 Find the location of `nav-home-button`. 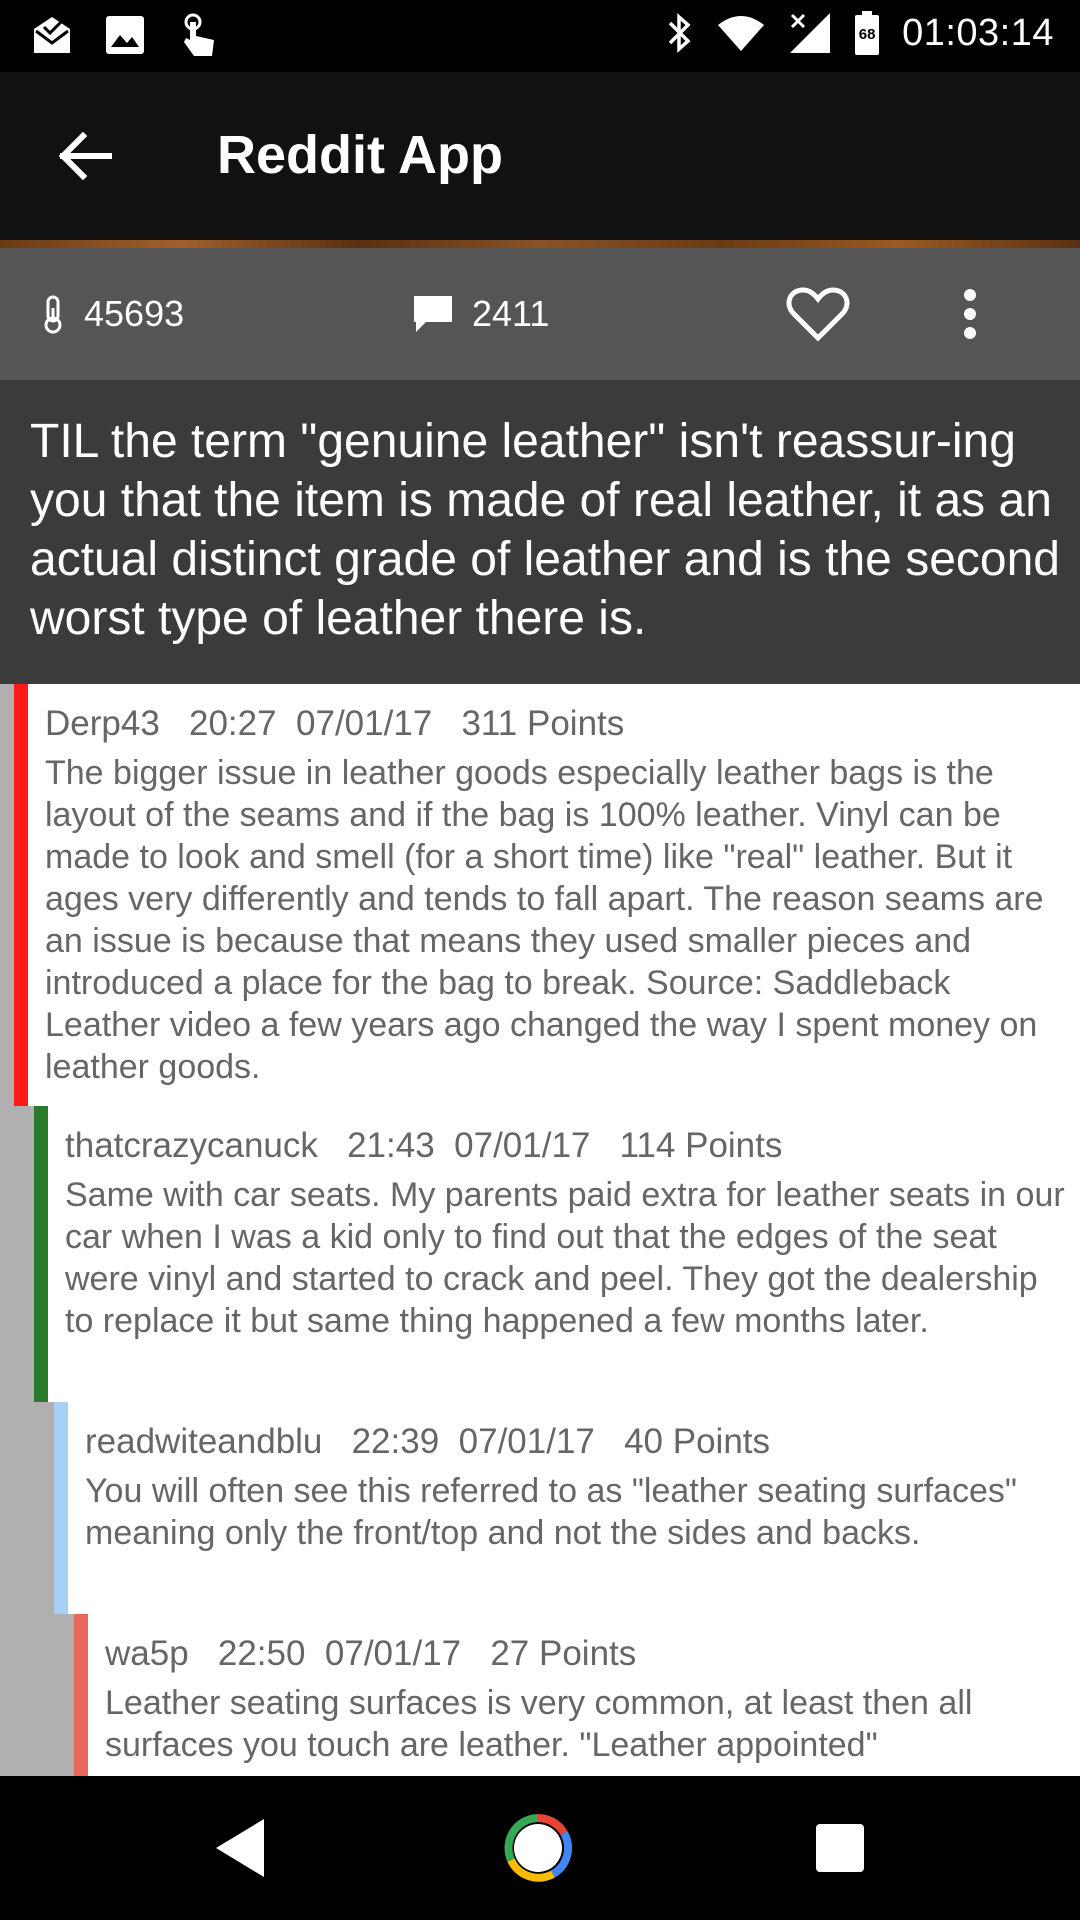

nav-home-button is located at coordinates (538, 1848).